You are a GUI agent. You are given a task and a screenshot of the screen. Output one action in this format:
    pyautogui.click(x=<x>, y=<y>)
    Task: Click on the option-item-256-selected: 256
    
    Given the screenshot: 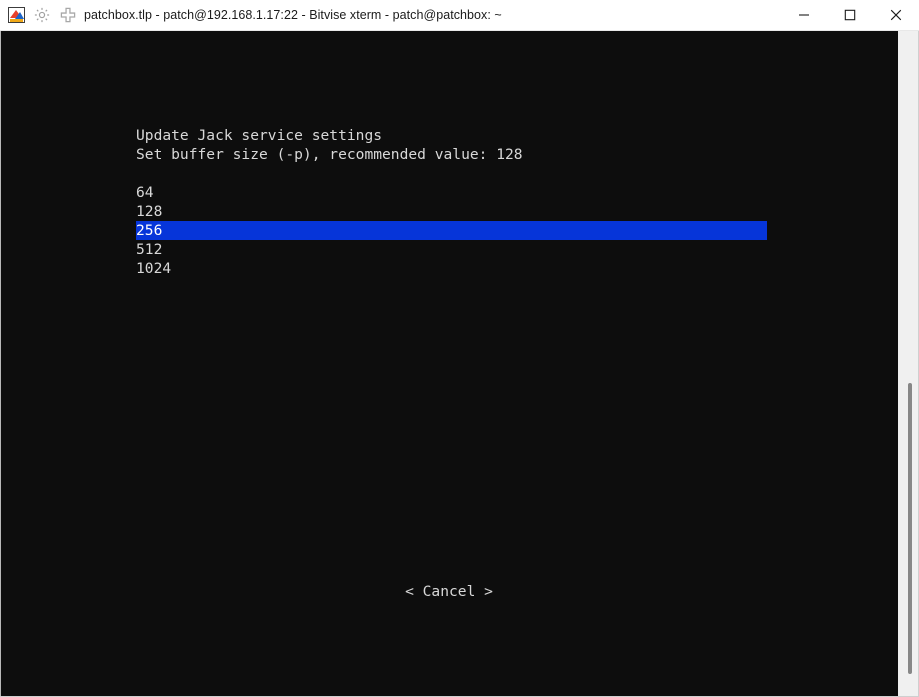 What is the action you would take?
    pyautogui.click(x=451, y=230)
    